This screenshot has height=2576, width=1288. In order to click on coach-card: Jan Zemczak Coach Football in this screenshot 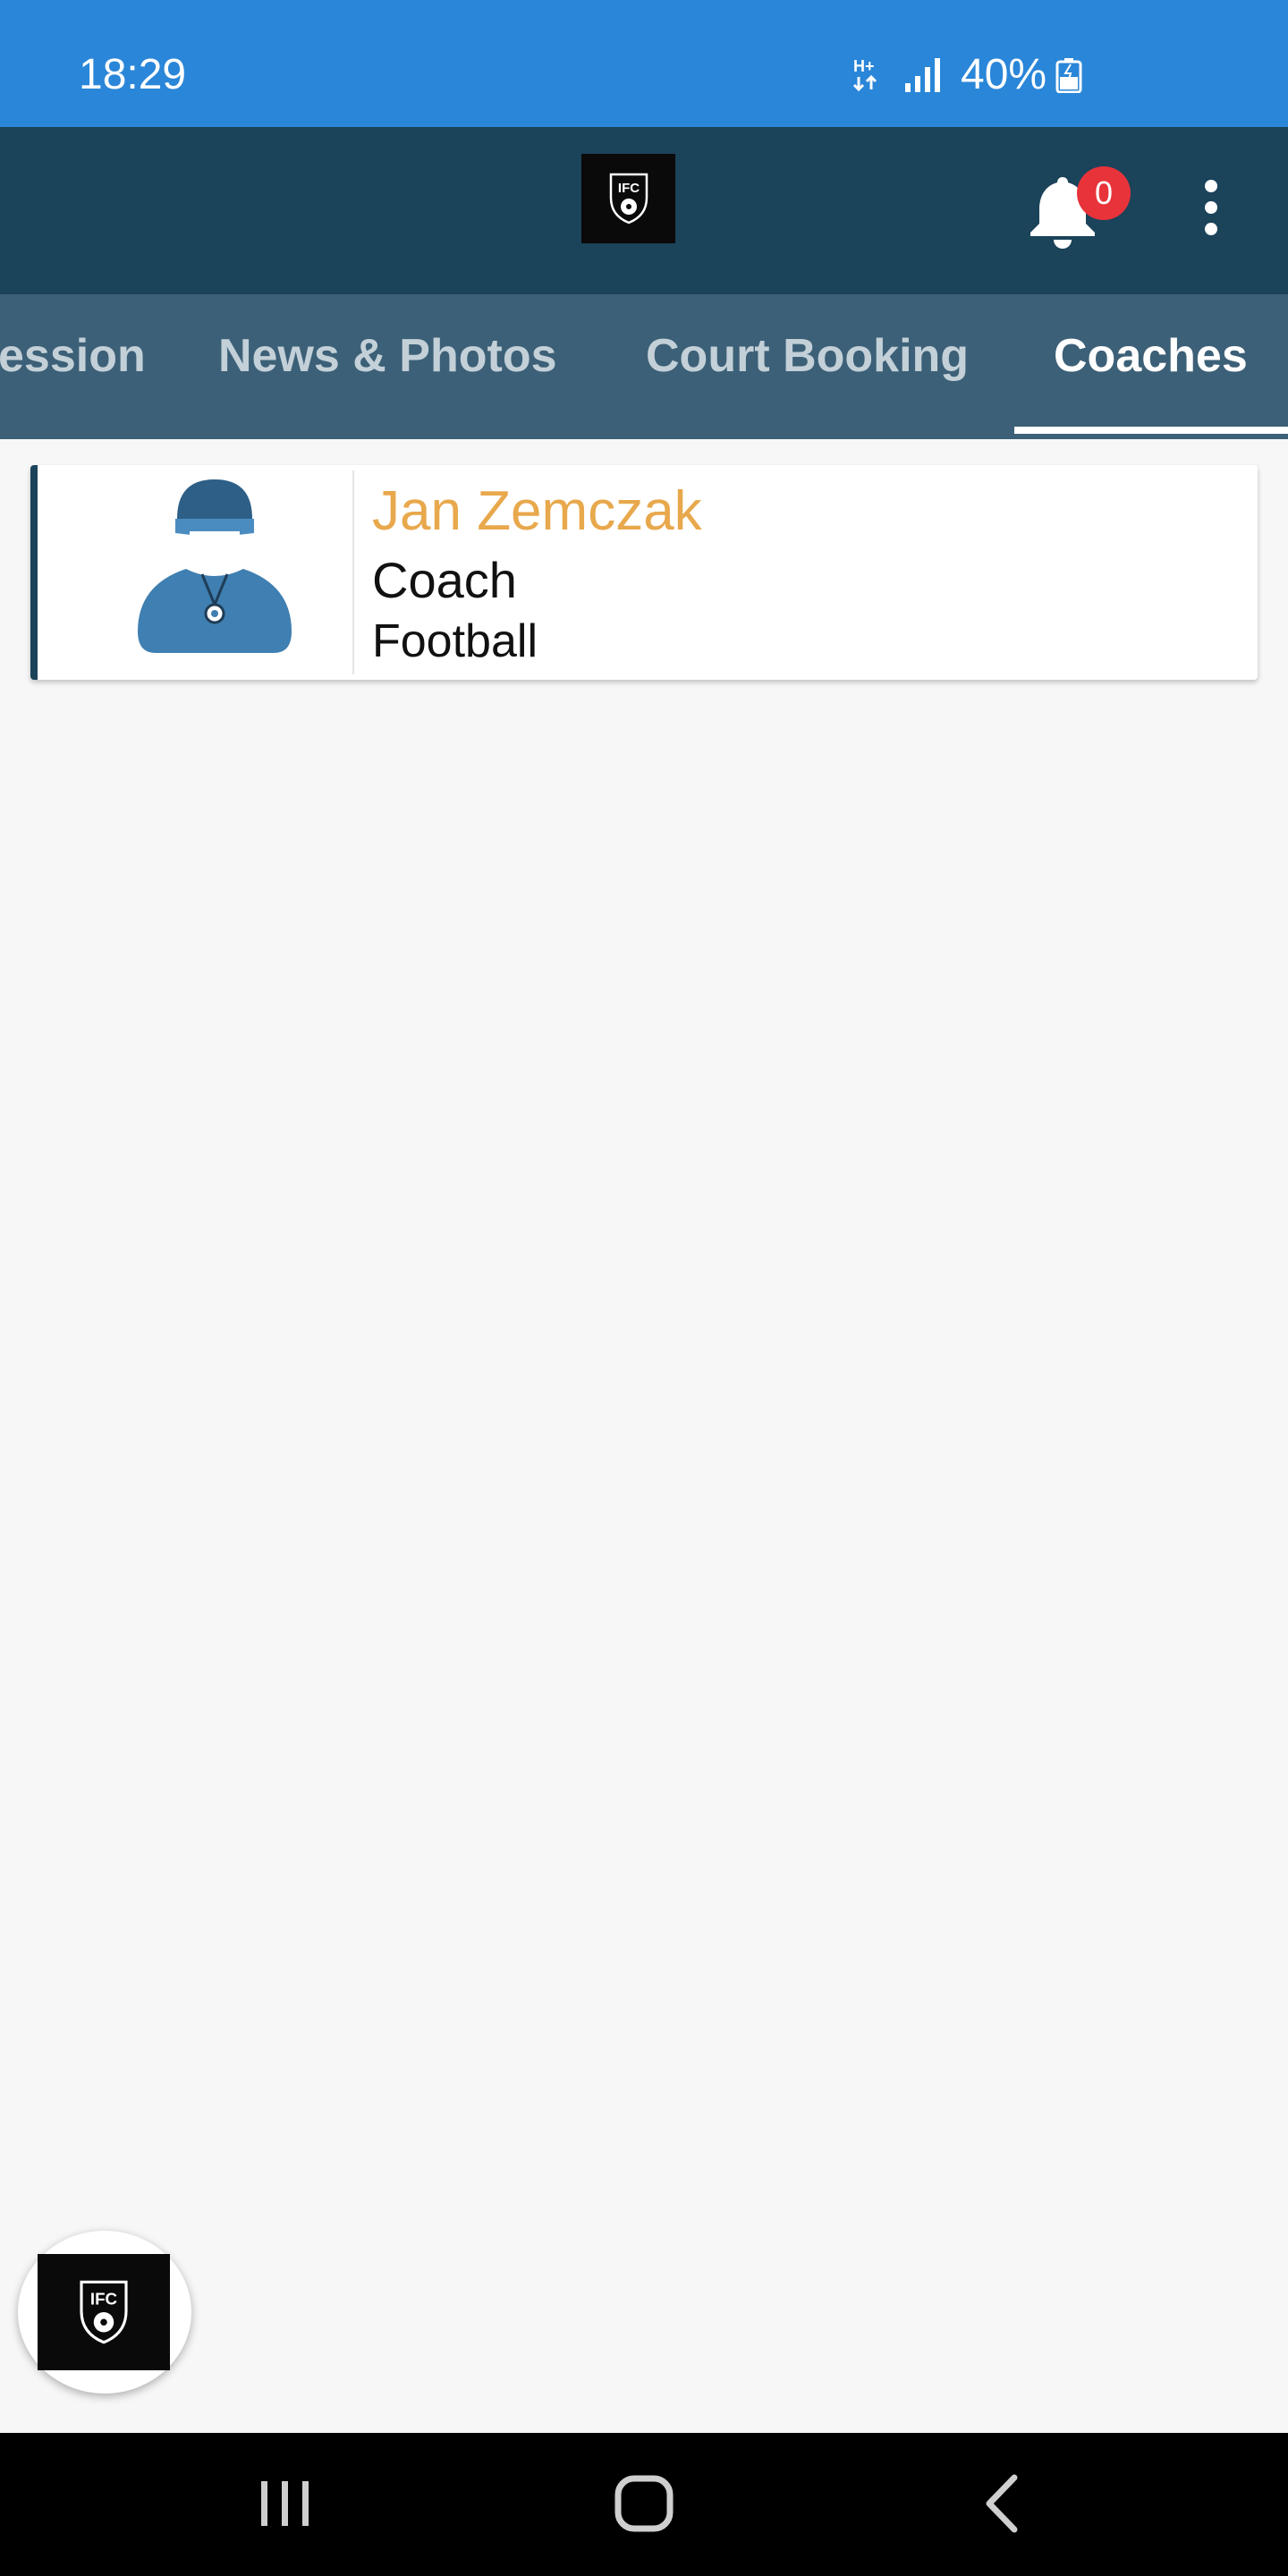, I will do `click(644, 572)`.